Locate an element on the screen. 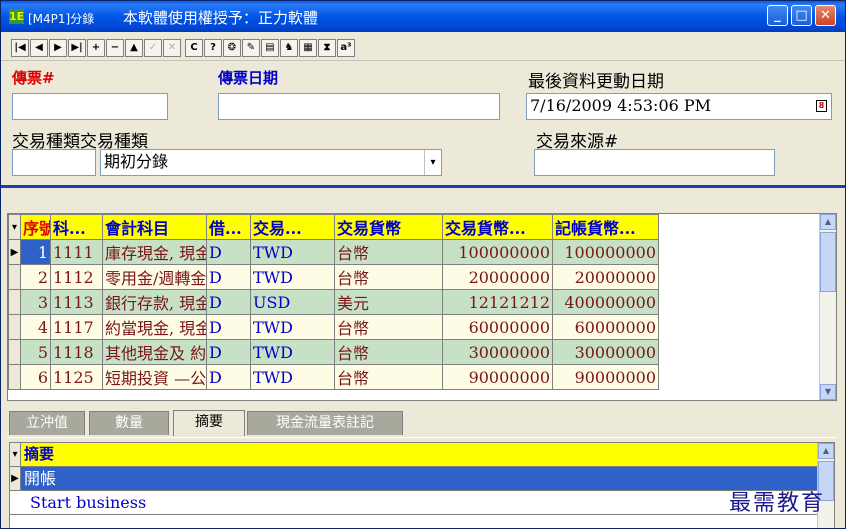 Image resolution: width=846 pixels, height=529 pixels. cell-book-amount: 400000000 is located at coordinates (605, 302).